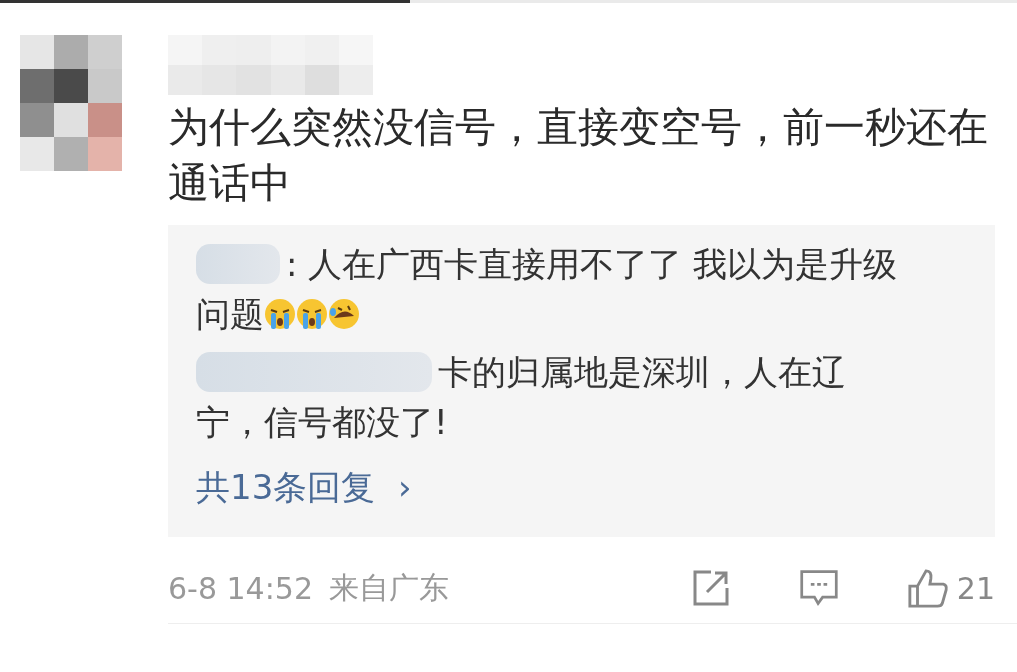  I want to click on reply-text-line: 宁，信号都没了!, so click(322, 422).